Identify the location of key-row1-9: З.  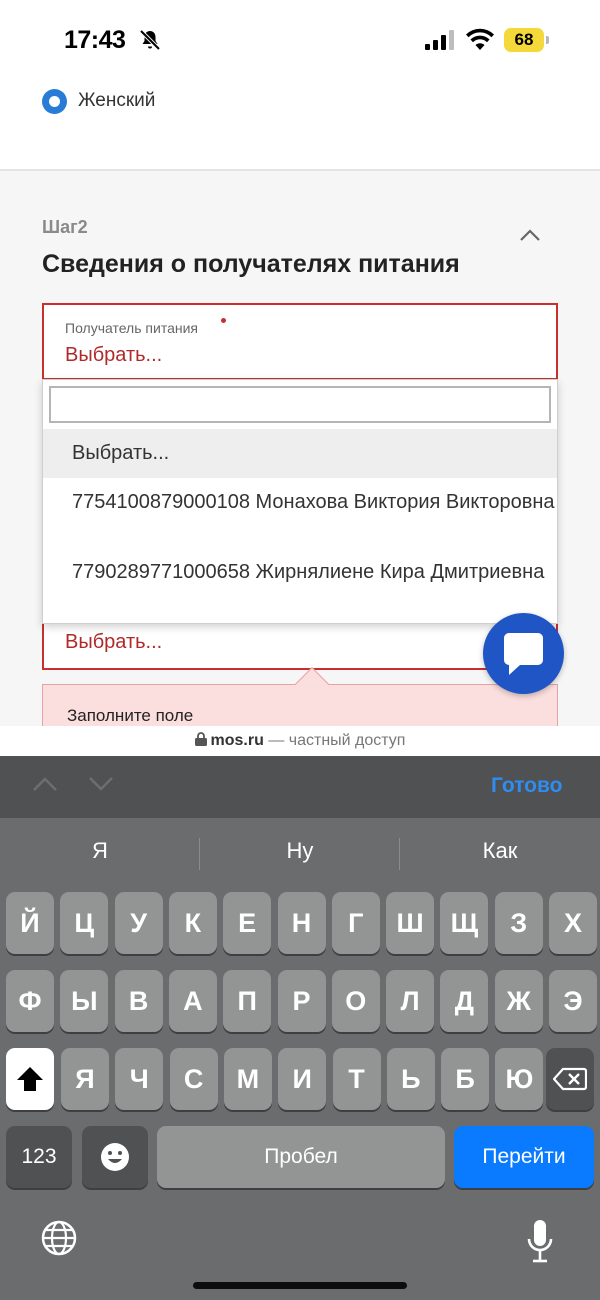
(518, 923).